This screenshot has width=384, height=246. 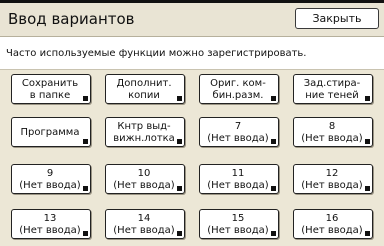 I want to click on function-button-label: 10 (Нет ввода), so click(x=144, y=179).